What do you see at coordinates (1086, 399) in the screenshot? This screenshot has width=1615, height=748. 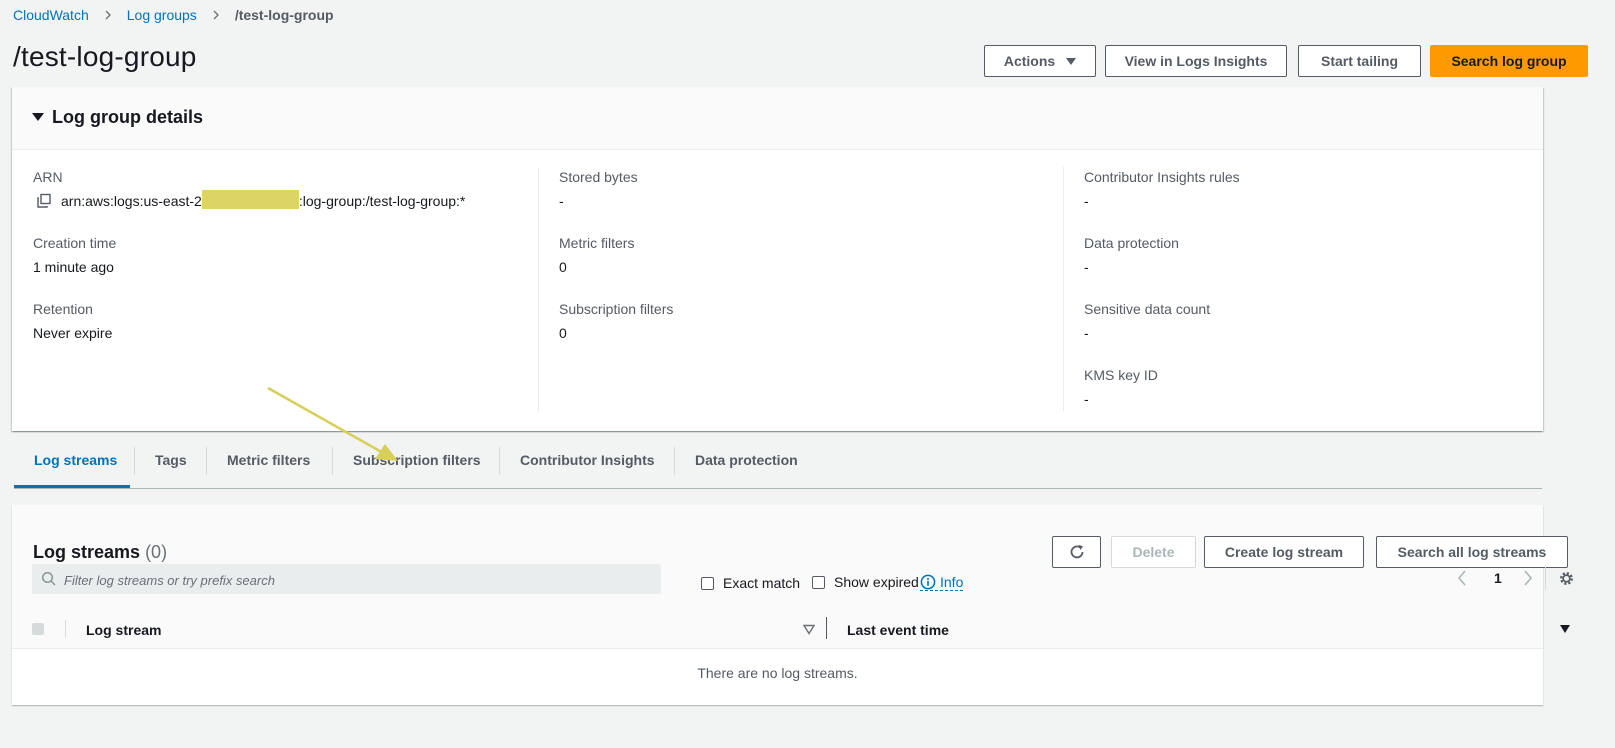 I see `kms-key-value: -` at bounding box center [1086, 399].